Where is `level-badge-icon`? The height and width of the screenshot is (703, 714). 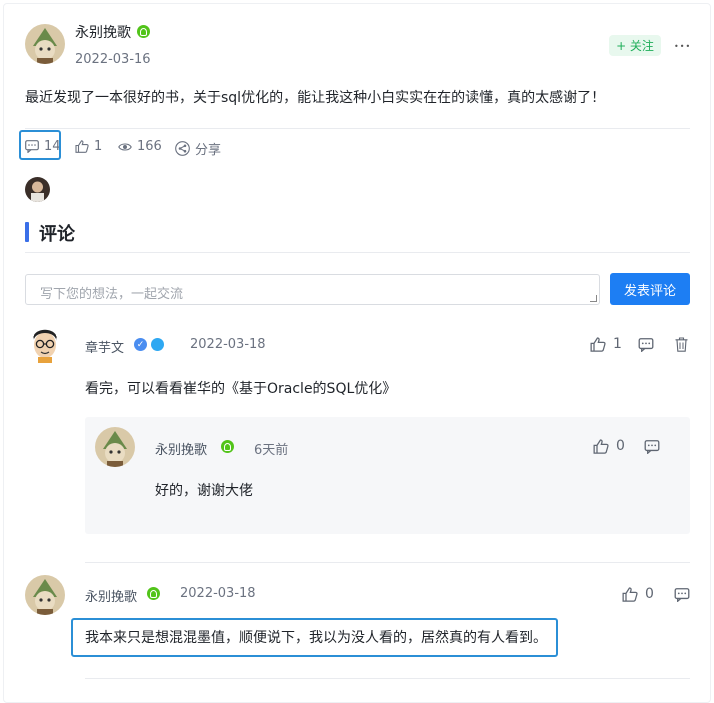
level-badge-icon is located at coordinates (157, 344).